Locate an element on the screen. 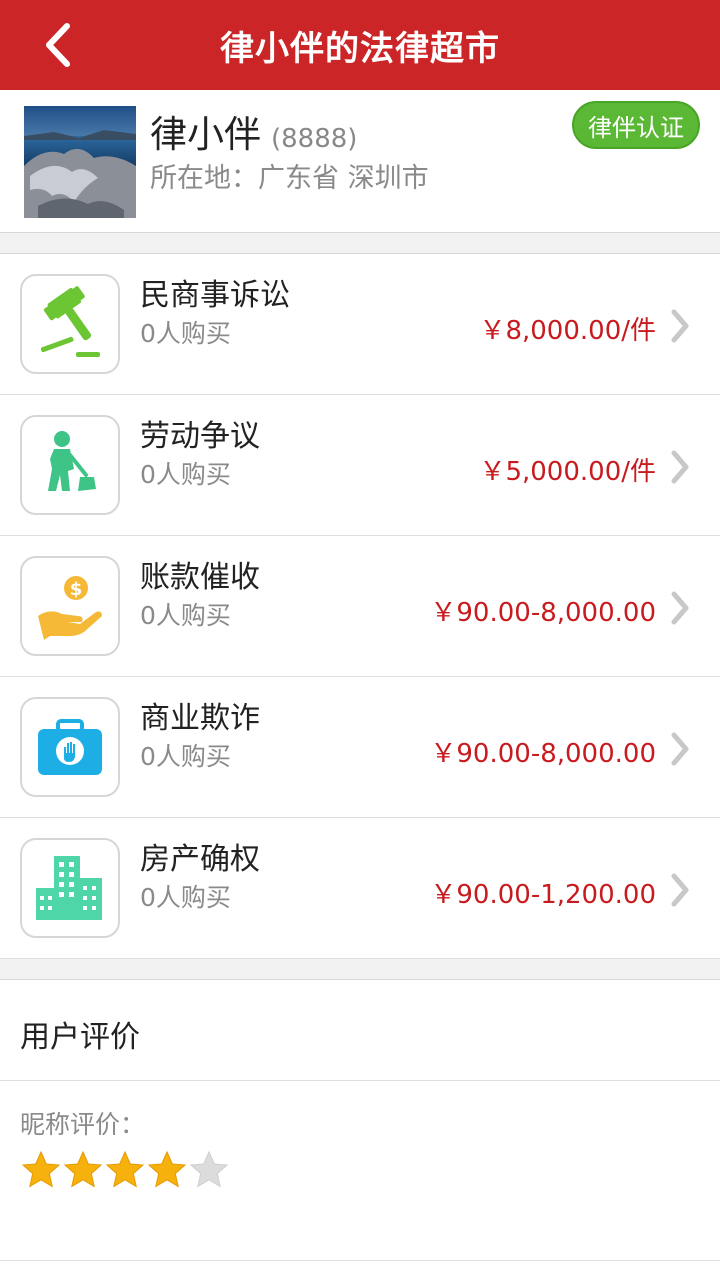 The height and width of the screenshot is (1280, 720). service-name: 劳动争议 is located at coordinates (200, 436).